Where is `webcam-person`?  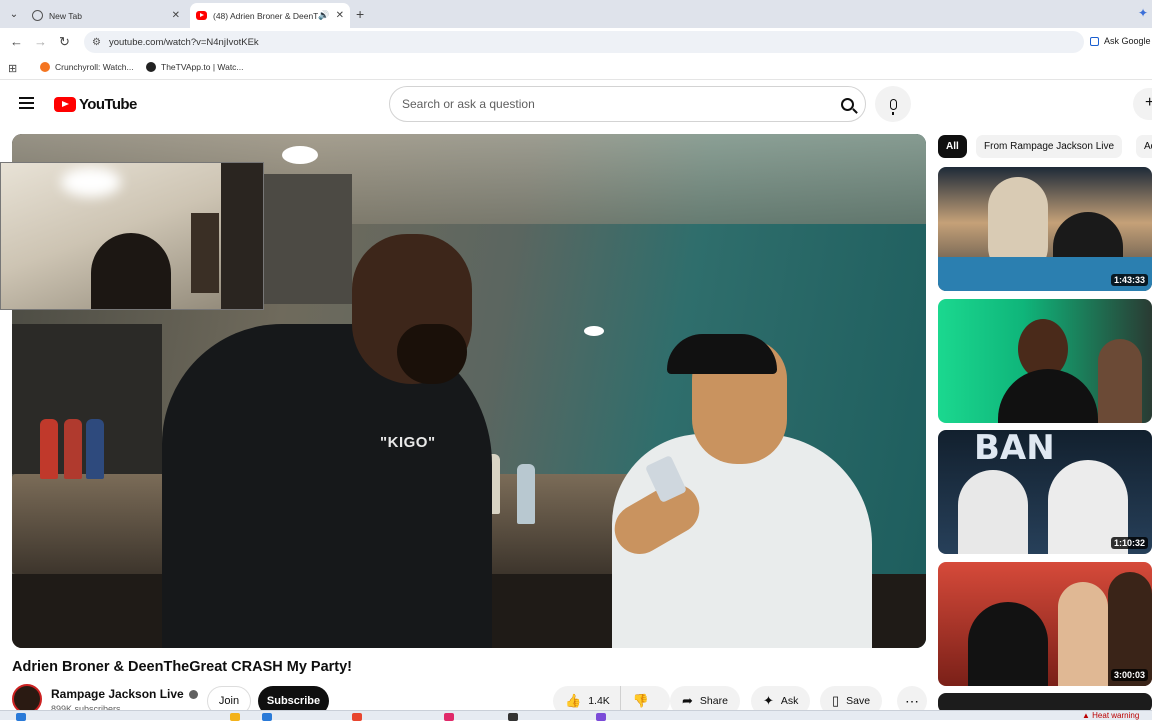 webcam-person is located at coordinates (131, 271).